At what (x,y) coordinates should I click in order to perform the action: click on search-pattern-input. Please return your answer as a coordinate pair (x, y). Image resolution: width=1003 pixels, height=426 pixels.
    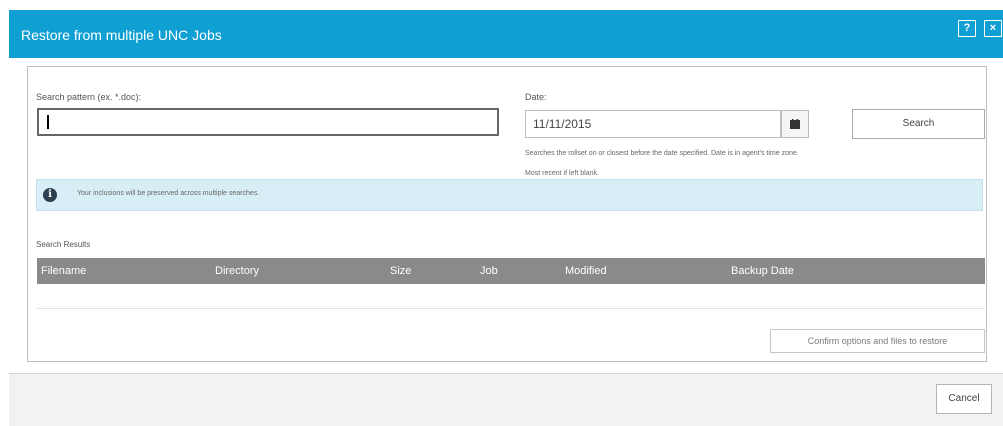
    Looking at the image, I should click on (268, 122).